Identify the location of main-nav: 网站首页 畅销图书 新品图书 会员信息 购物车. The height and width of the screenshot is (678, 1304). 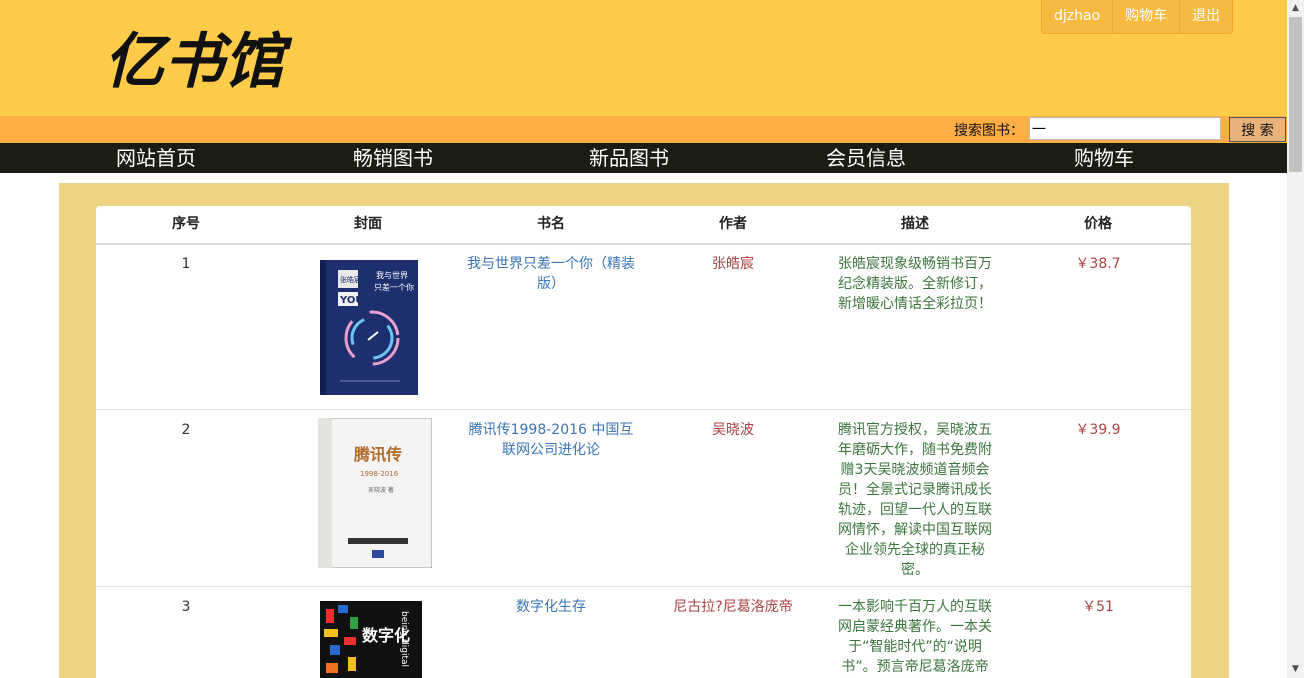
(643, 158).